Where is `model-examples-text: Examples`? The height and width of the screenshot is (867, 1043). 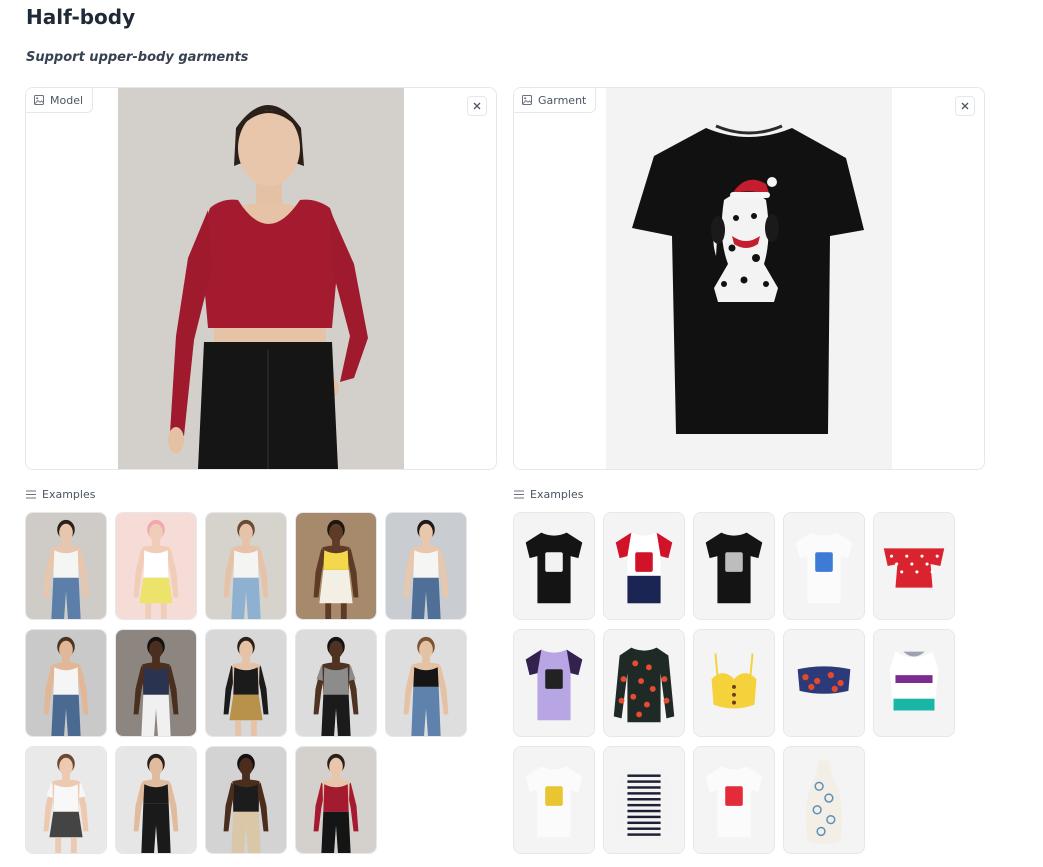
model-examples-text: Examples is located at coordinates (69, 494).